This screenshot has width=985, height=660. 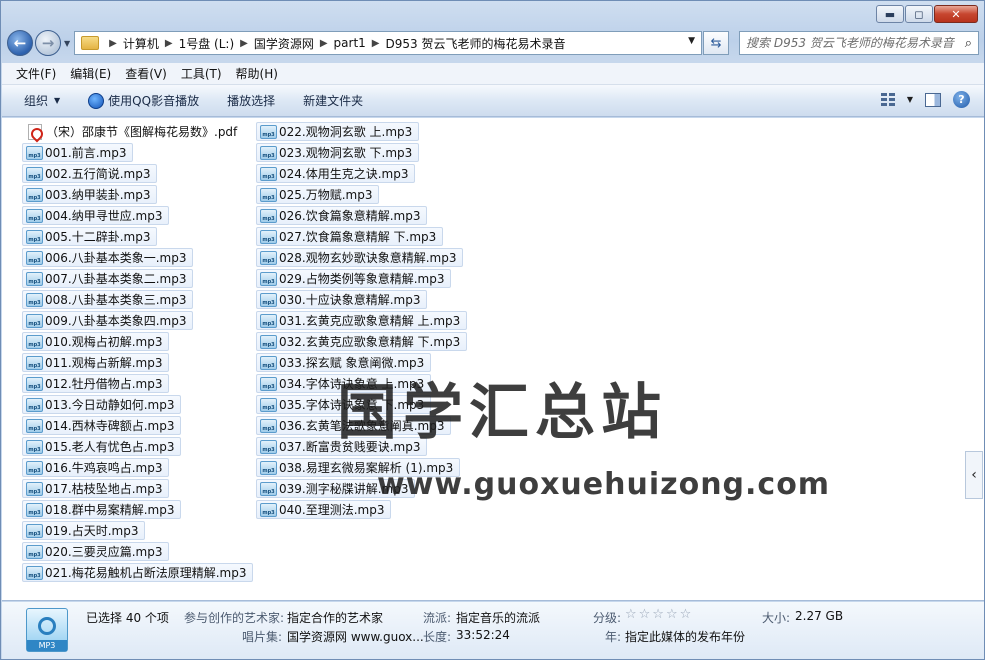 I want to click on file-name: 022.观物洞玄歌 上.mp3, so click(x=346, y=132).